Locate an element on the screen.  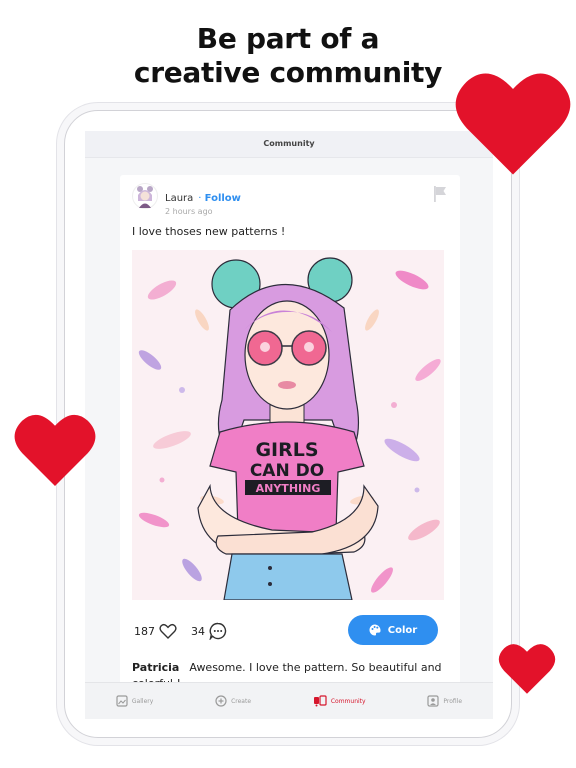
shirt-text-3: ANYTHING is located at coordinates (288, 488).